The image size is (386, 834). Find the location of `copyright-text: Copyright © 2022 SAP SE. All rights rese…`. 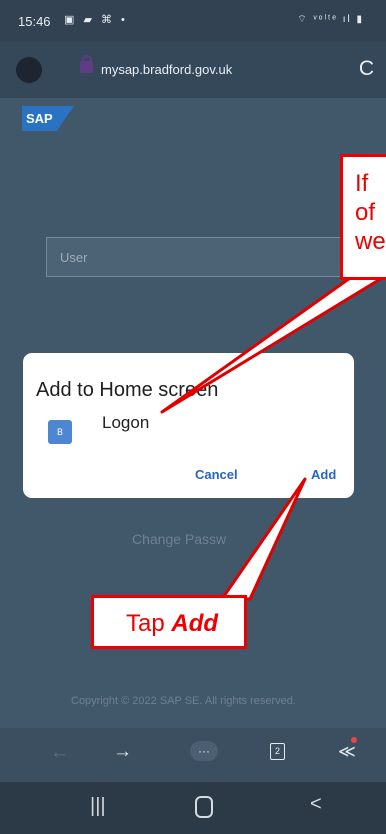

copyright-text: Copyright © 2022 SAP SE. All rights rese… is located at coordinates (183, 701).